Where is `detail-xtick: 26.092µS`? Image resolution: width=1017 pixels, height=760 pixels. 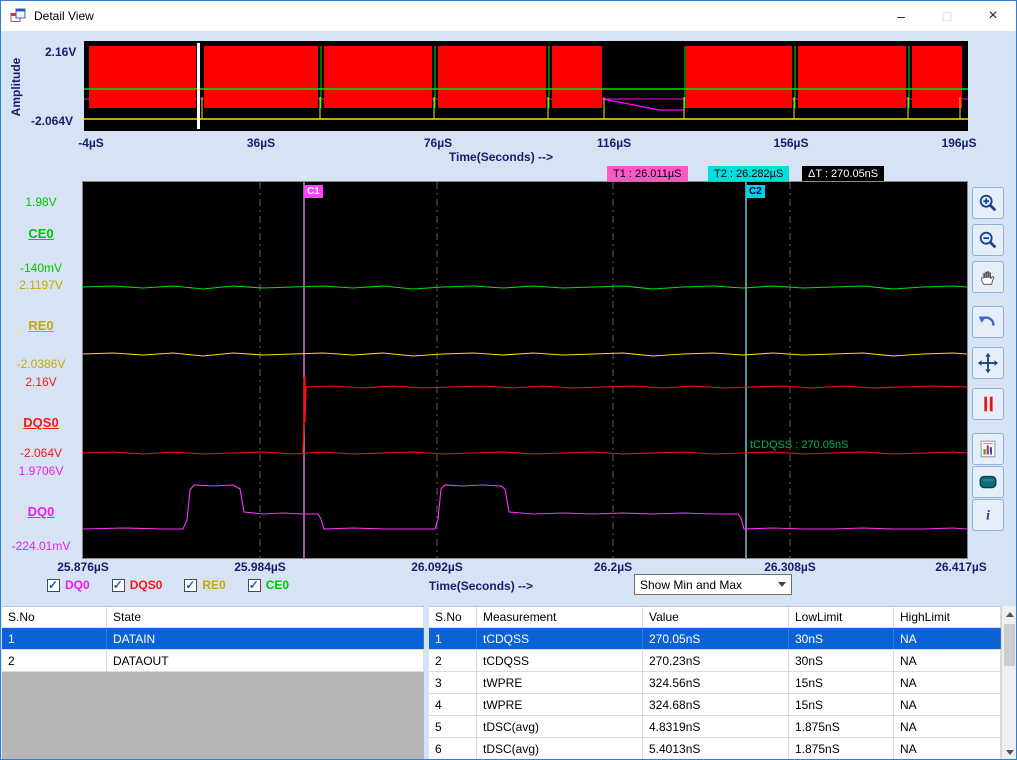
detail-xtick: 26.092µS is located at coordinates (437, 567).